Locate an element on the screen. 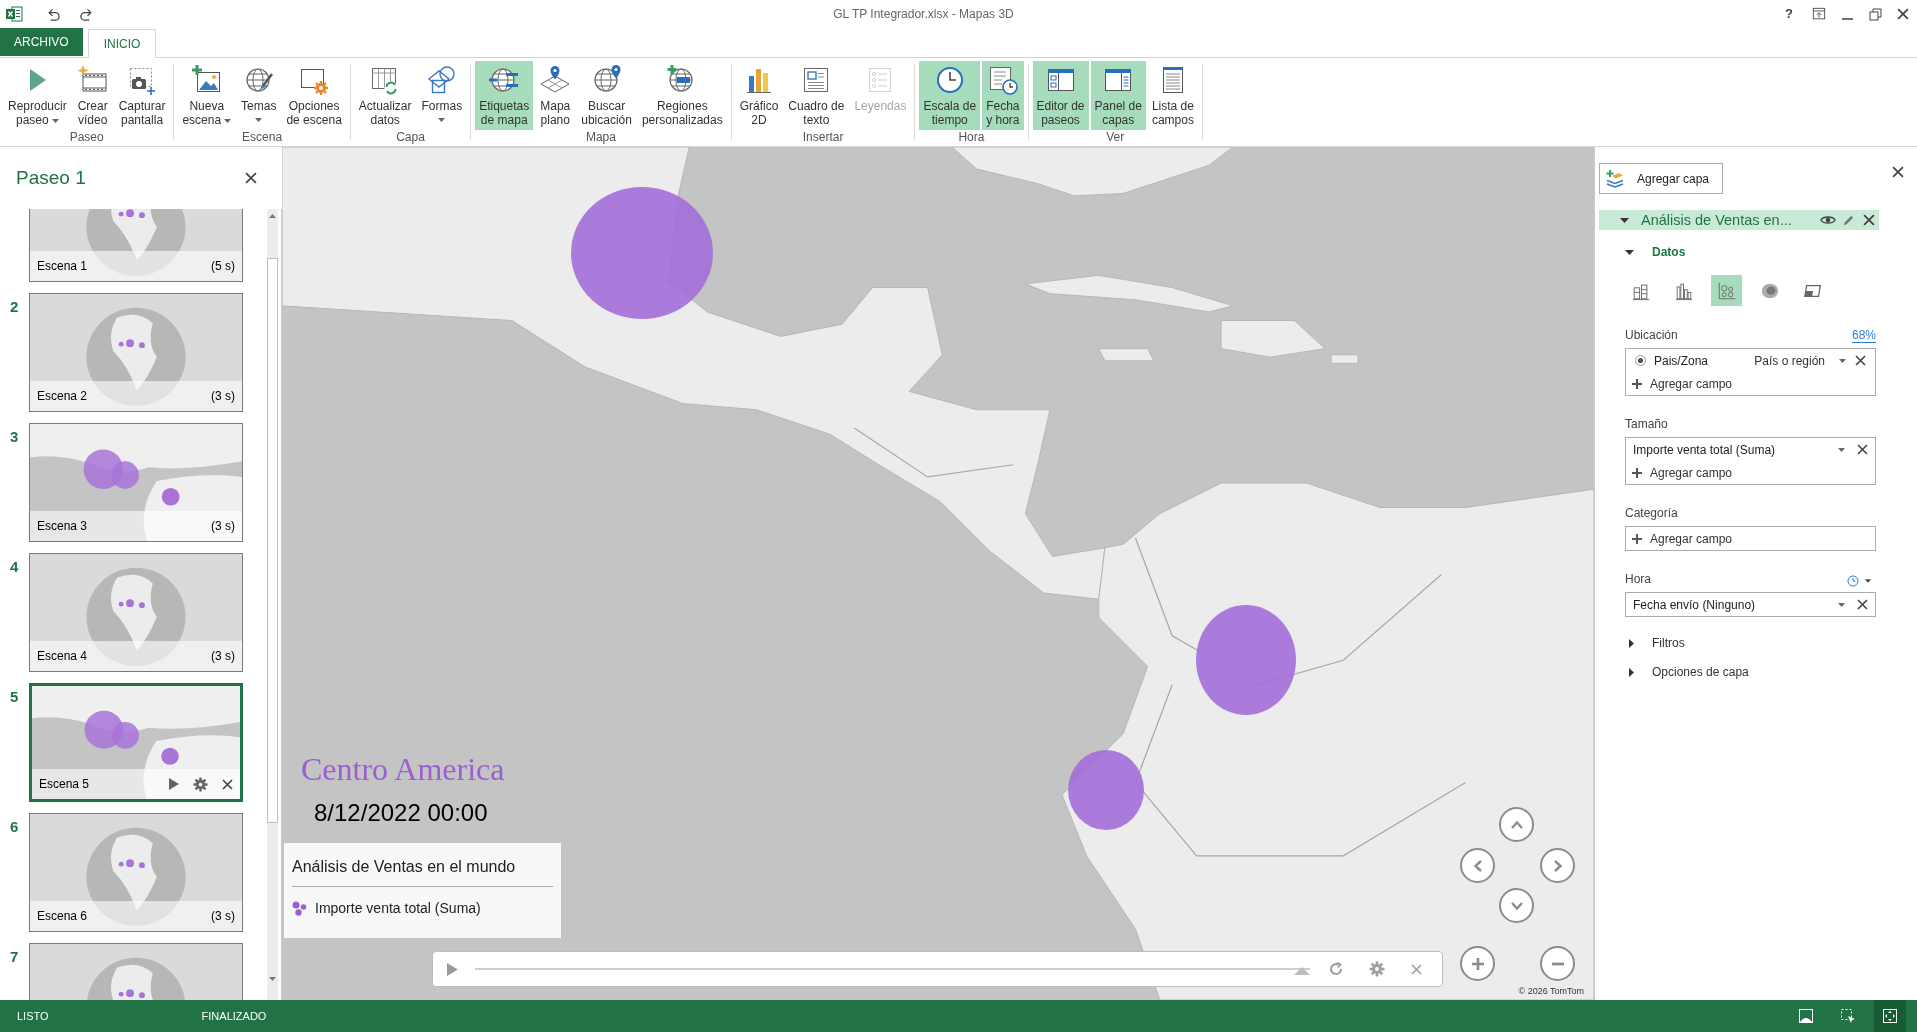  spreadsheet-icon is located at coordinates (14, 14).